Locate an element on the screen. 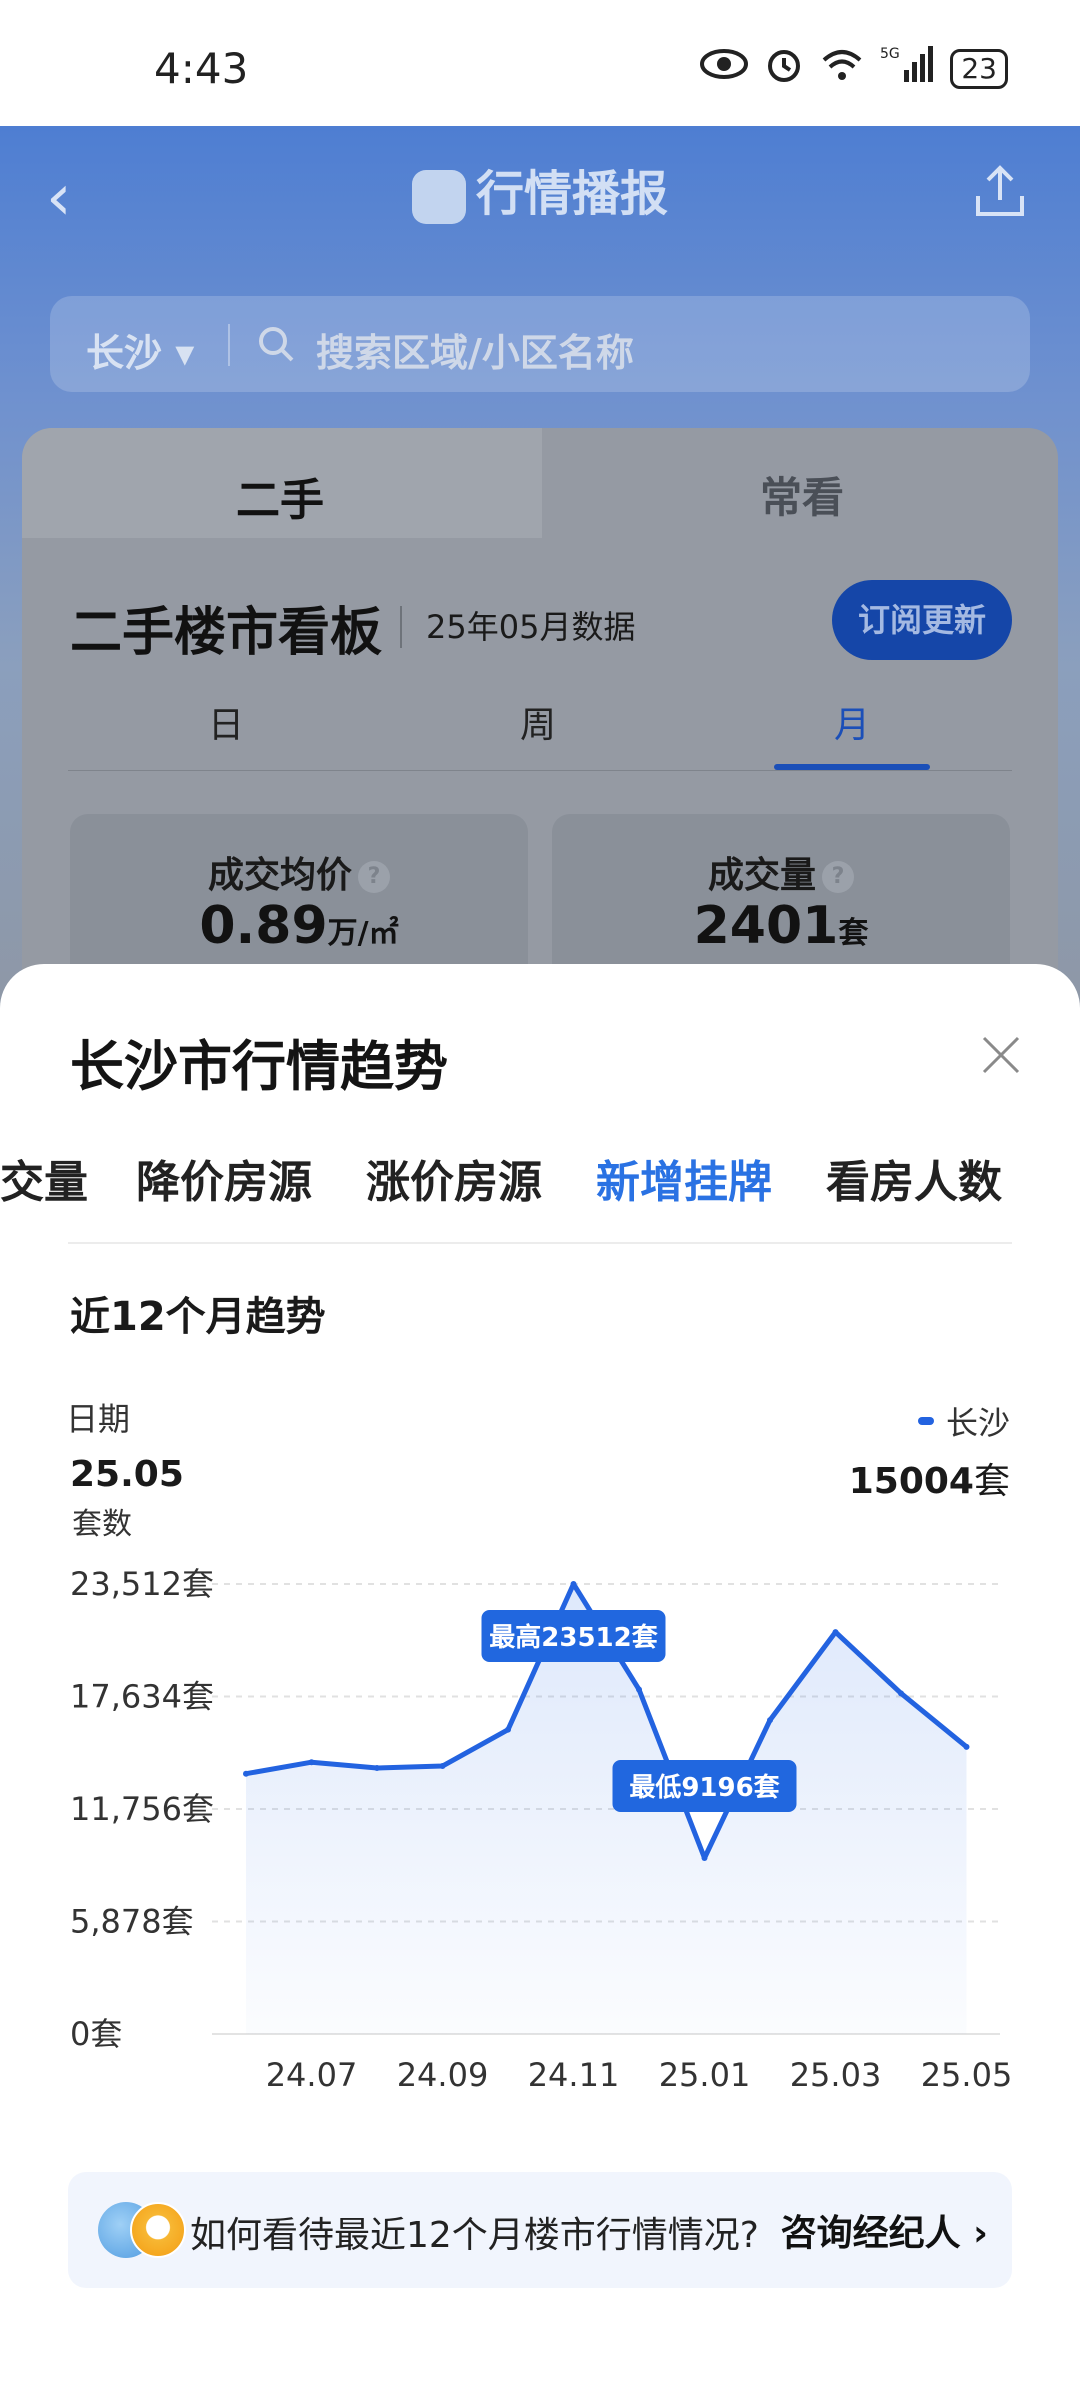 The width and height of the screenshot is (1080, 2400). tab-new-listings: 新增挂牌 is located at coordinates (684, 1178).